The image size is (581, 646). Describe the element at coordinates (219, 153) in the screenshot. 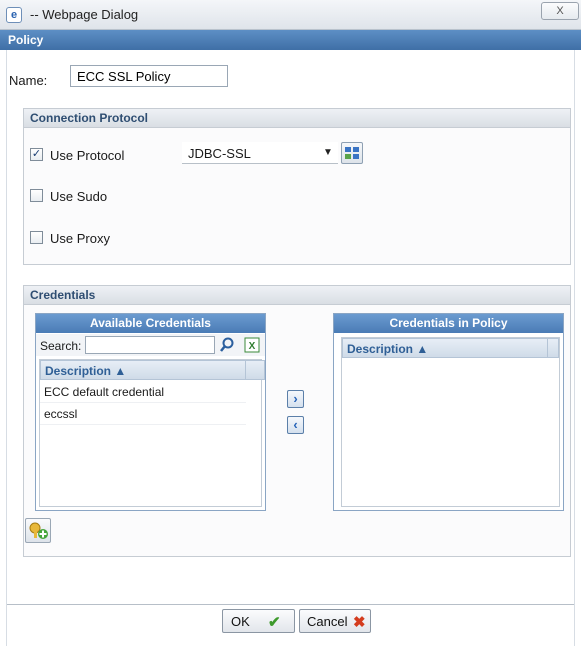

I see `protocol-select-value: JDBC-SSL` at that location.